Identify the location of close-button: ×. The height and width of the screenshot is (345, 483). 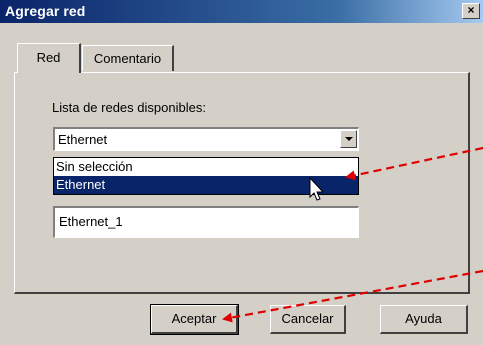
(471, 11).